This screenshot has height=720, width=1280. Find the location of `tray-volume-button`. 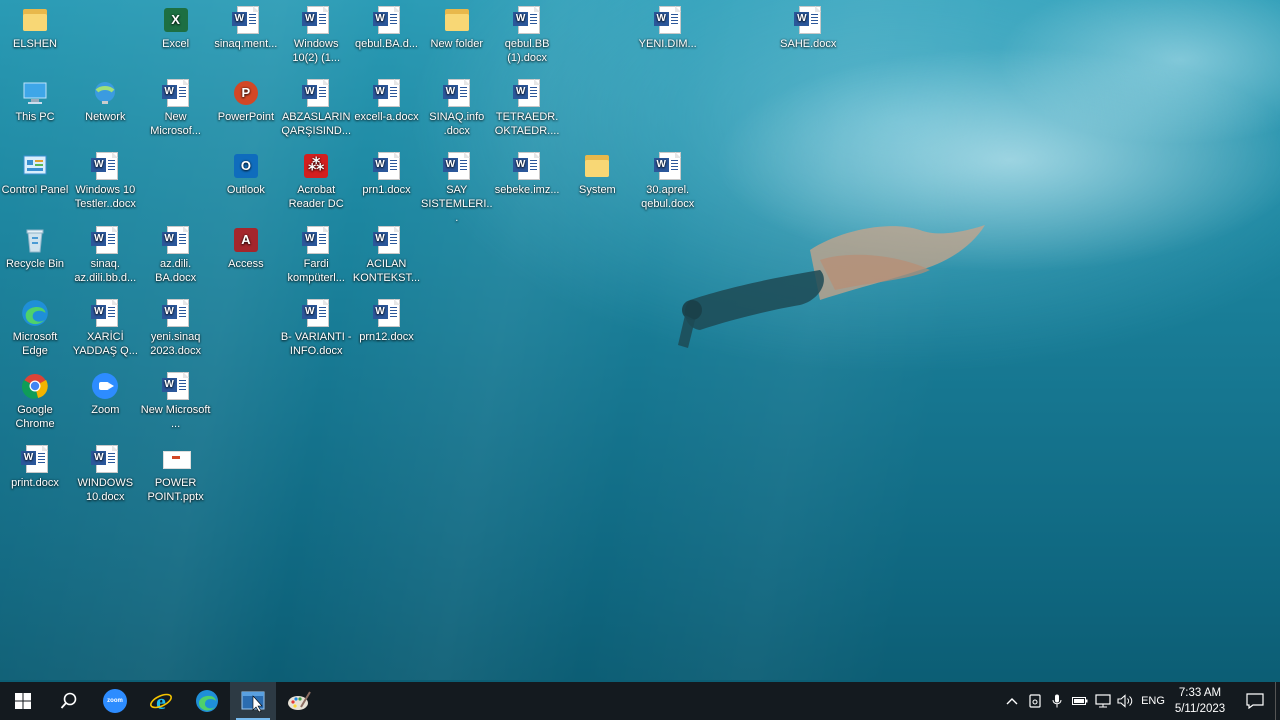

tray-volume-button is located at coordinates (1126, 701).